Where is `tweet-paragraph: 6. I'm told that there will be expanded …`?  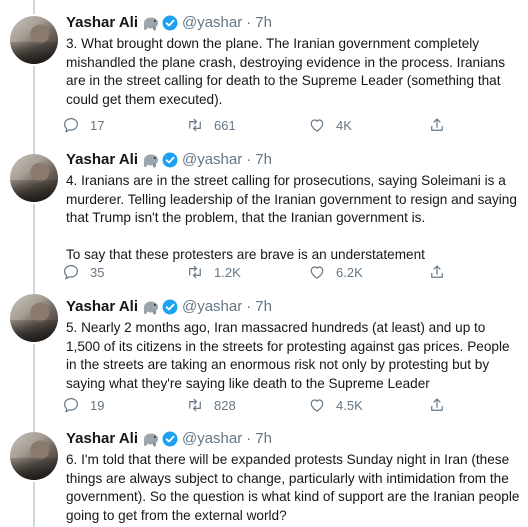 tweet-paragraph: 6. I'm told that there will be expanded … is located at coordinates (293, 487).